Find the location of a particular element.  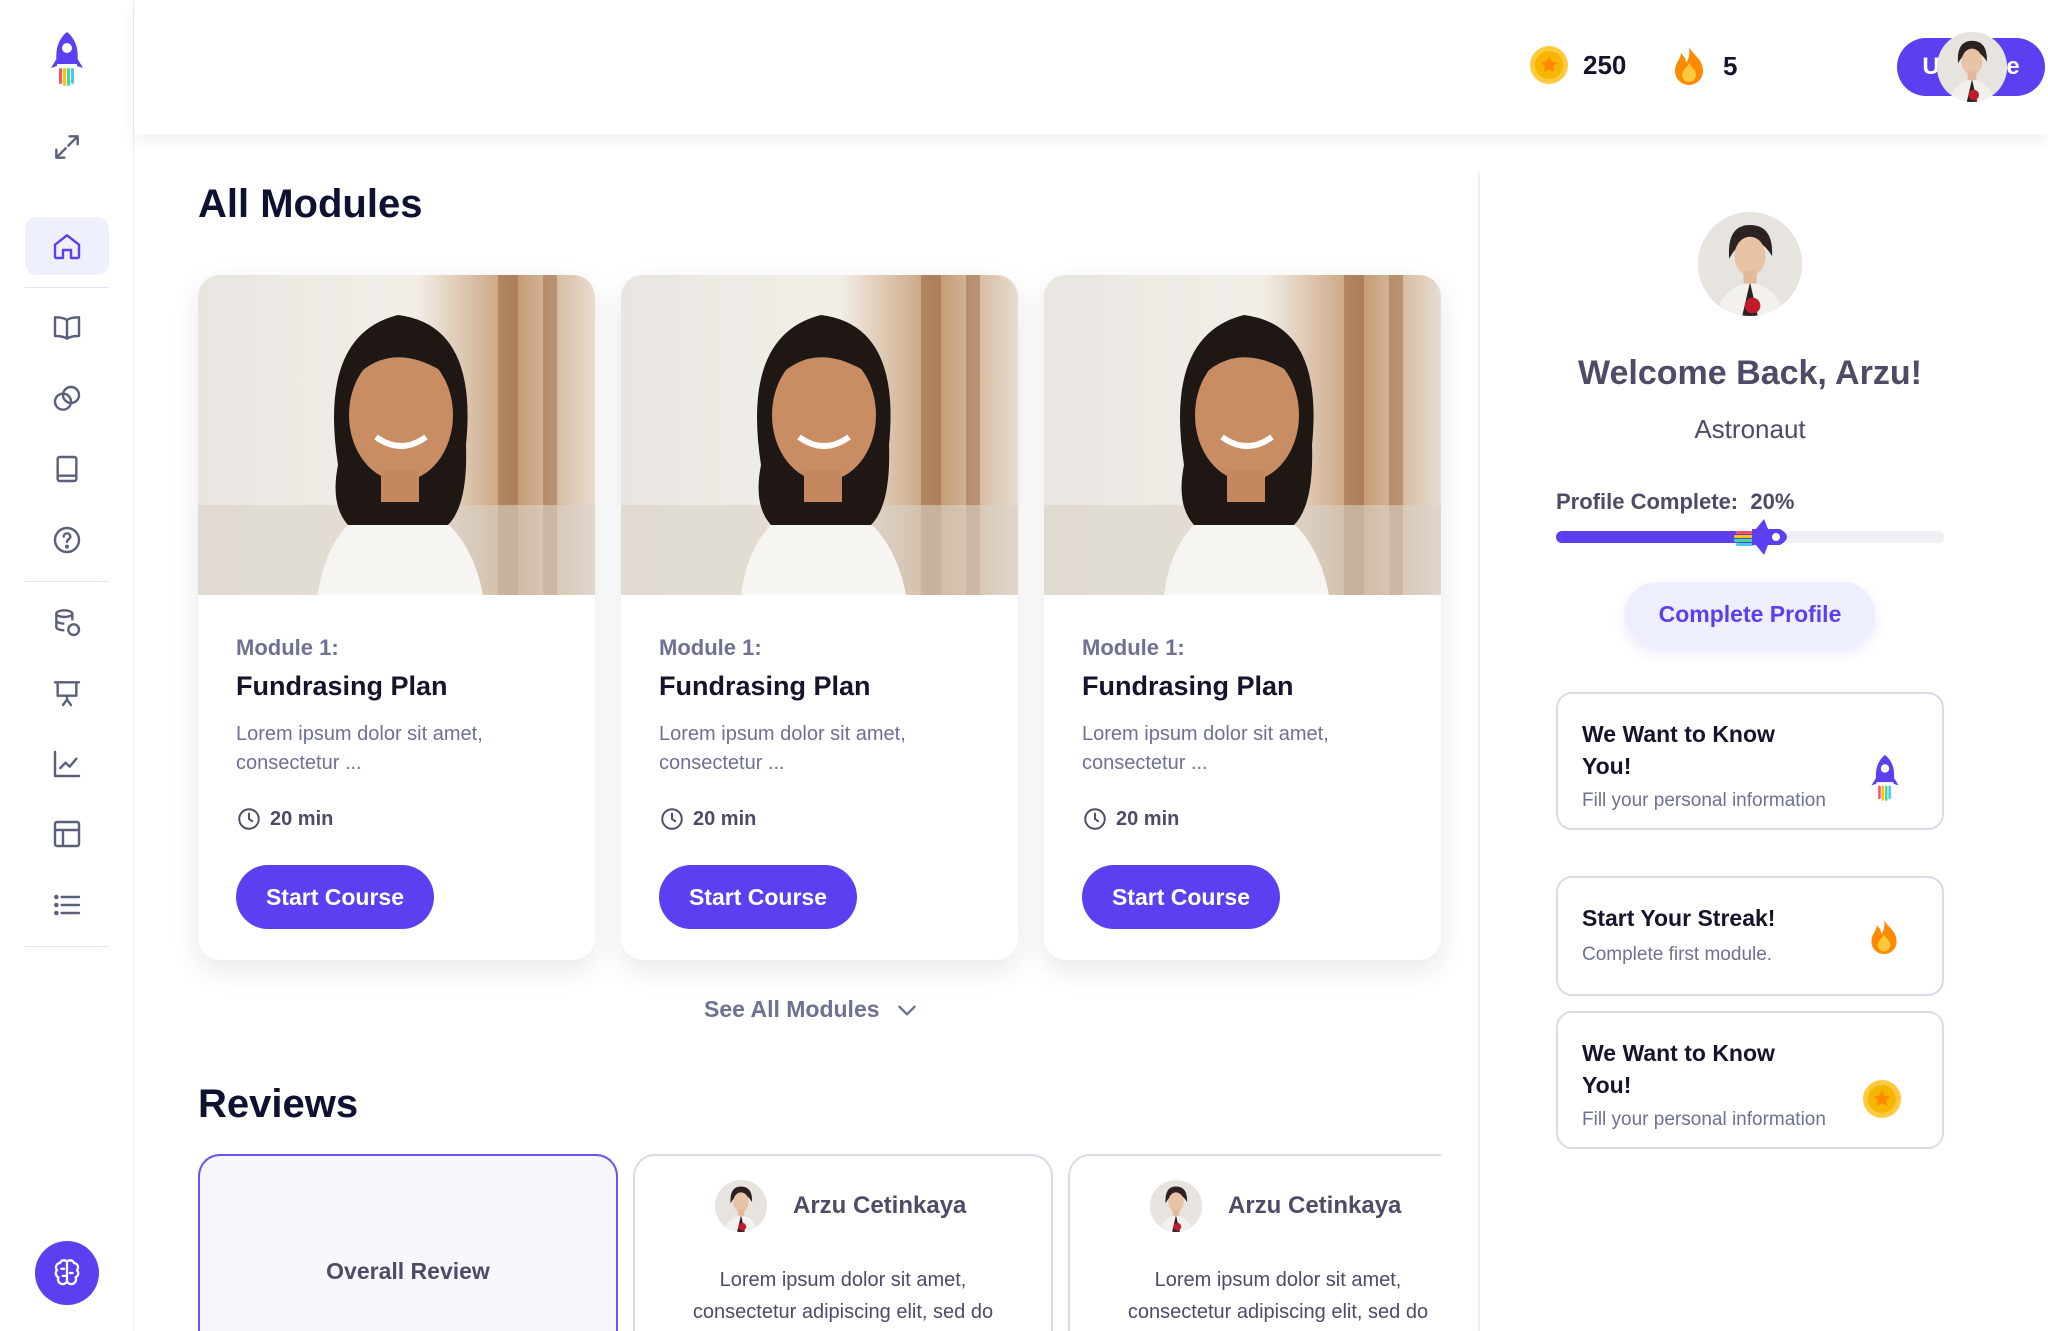

circles-icon is located at coordinates (67, 399).